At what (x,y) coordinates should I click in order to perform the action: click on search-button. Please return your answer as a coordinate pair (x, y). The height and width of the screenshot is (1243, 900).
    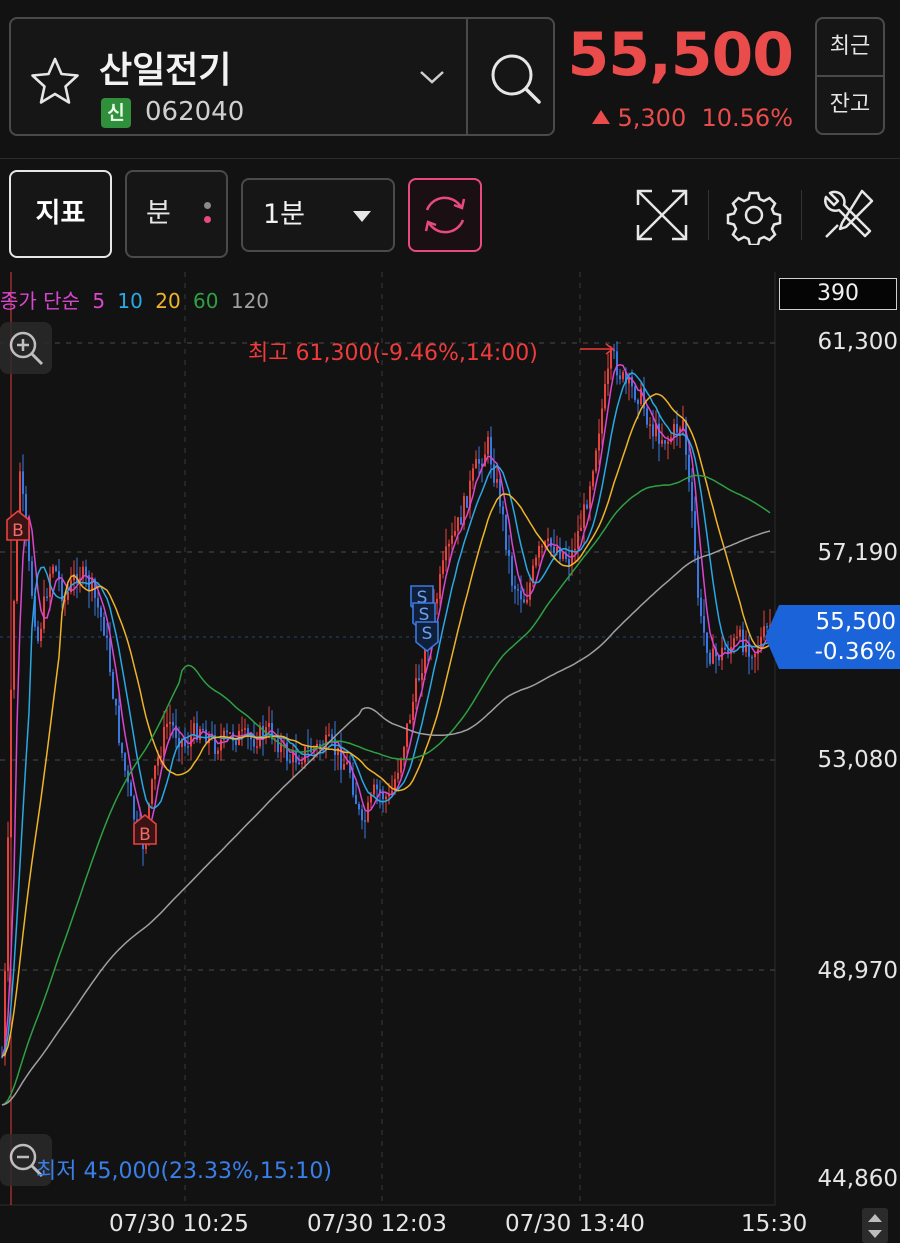
    Looking at the image, I should click on (516, 77).